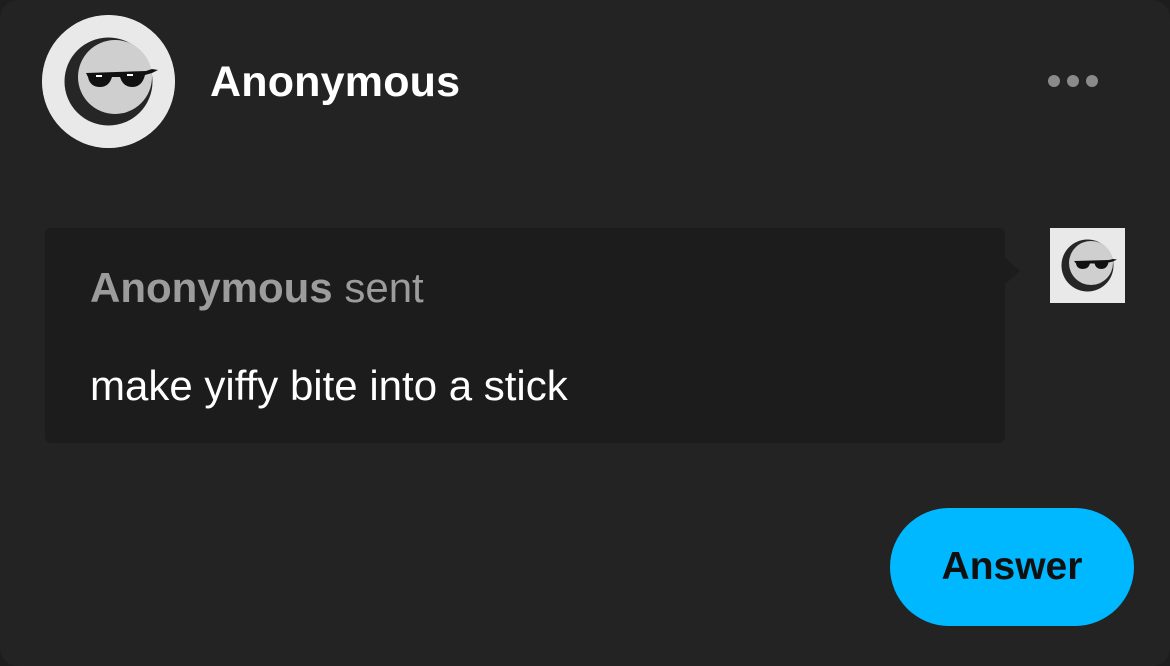 The image size is (1170, 666). What do you see at coordinates (384, 287) in the screenshot?
I see `sent-label: sent` at bounding box center [384, 287].